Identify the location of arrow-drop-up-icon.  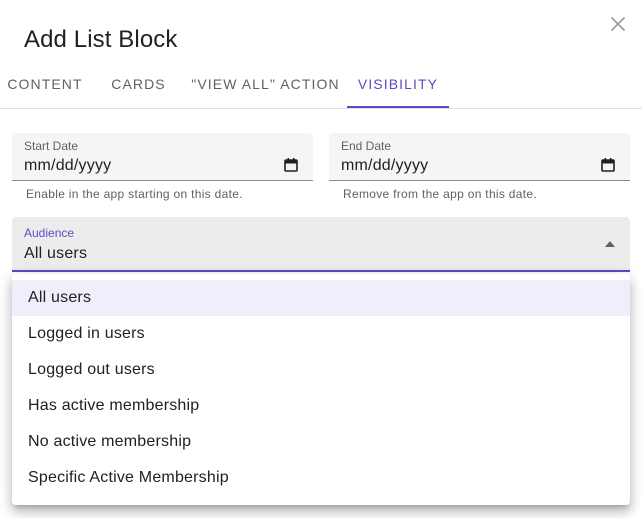
(610, 244).